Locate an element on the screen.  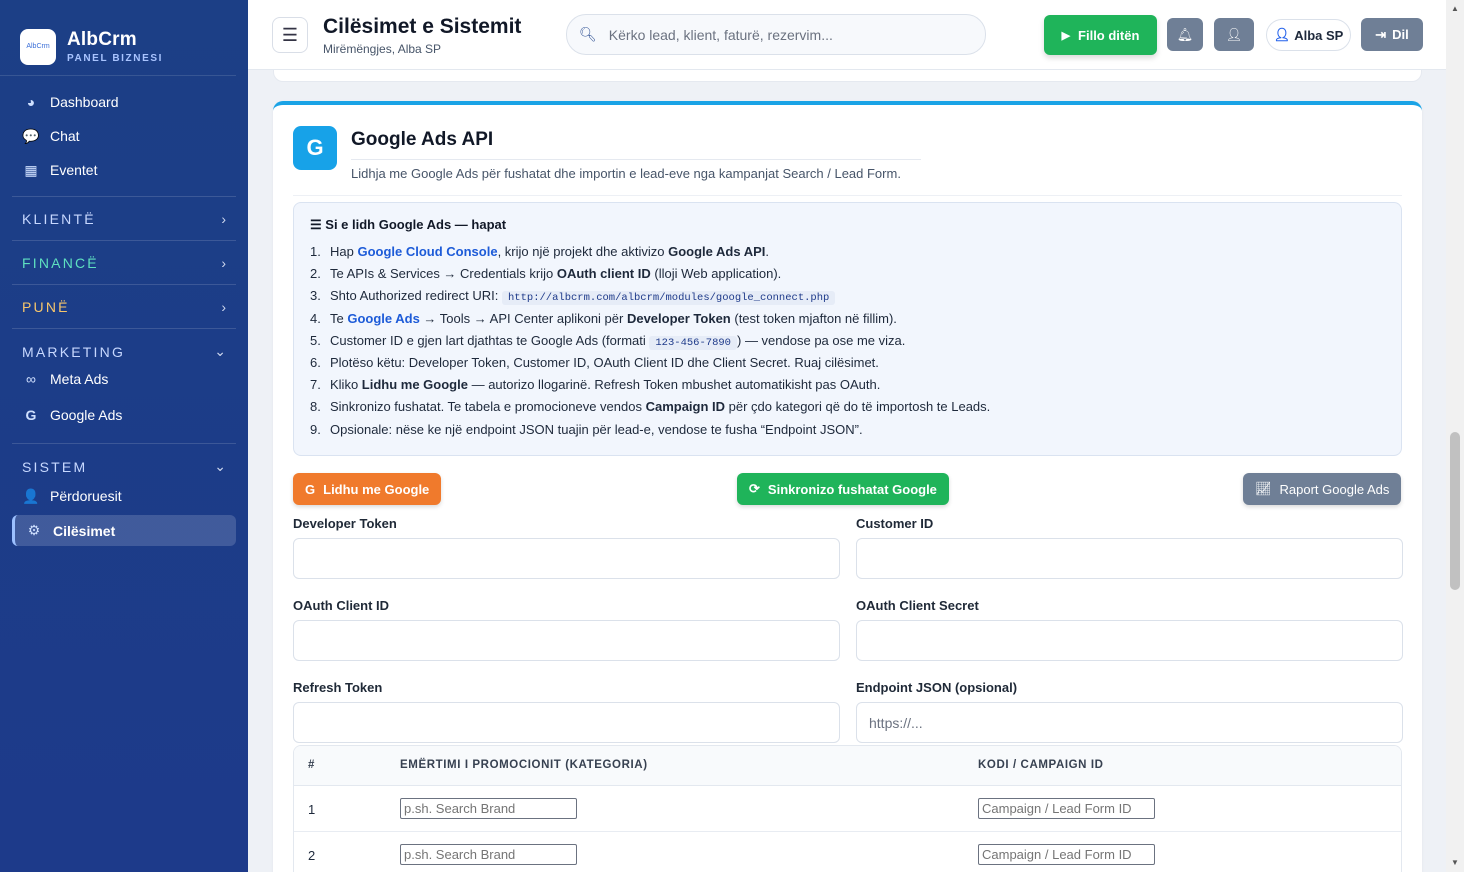
client-secret-field is located at coordinates (1129, 640).